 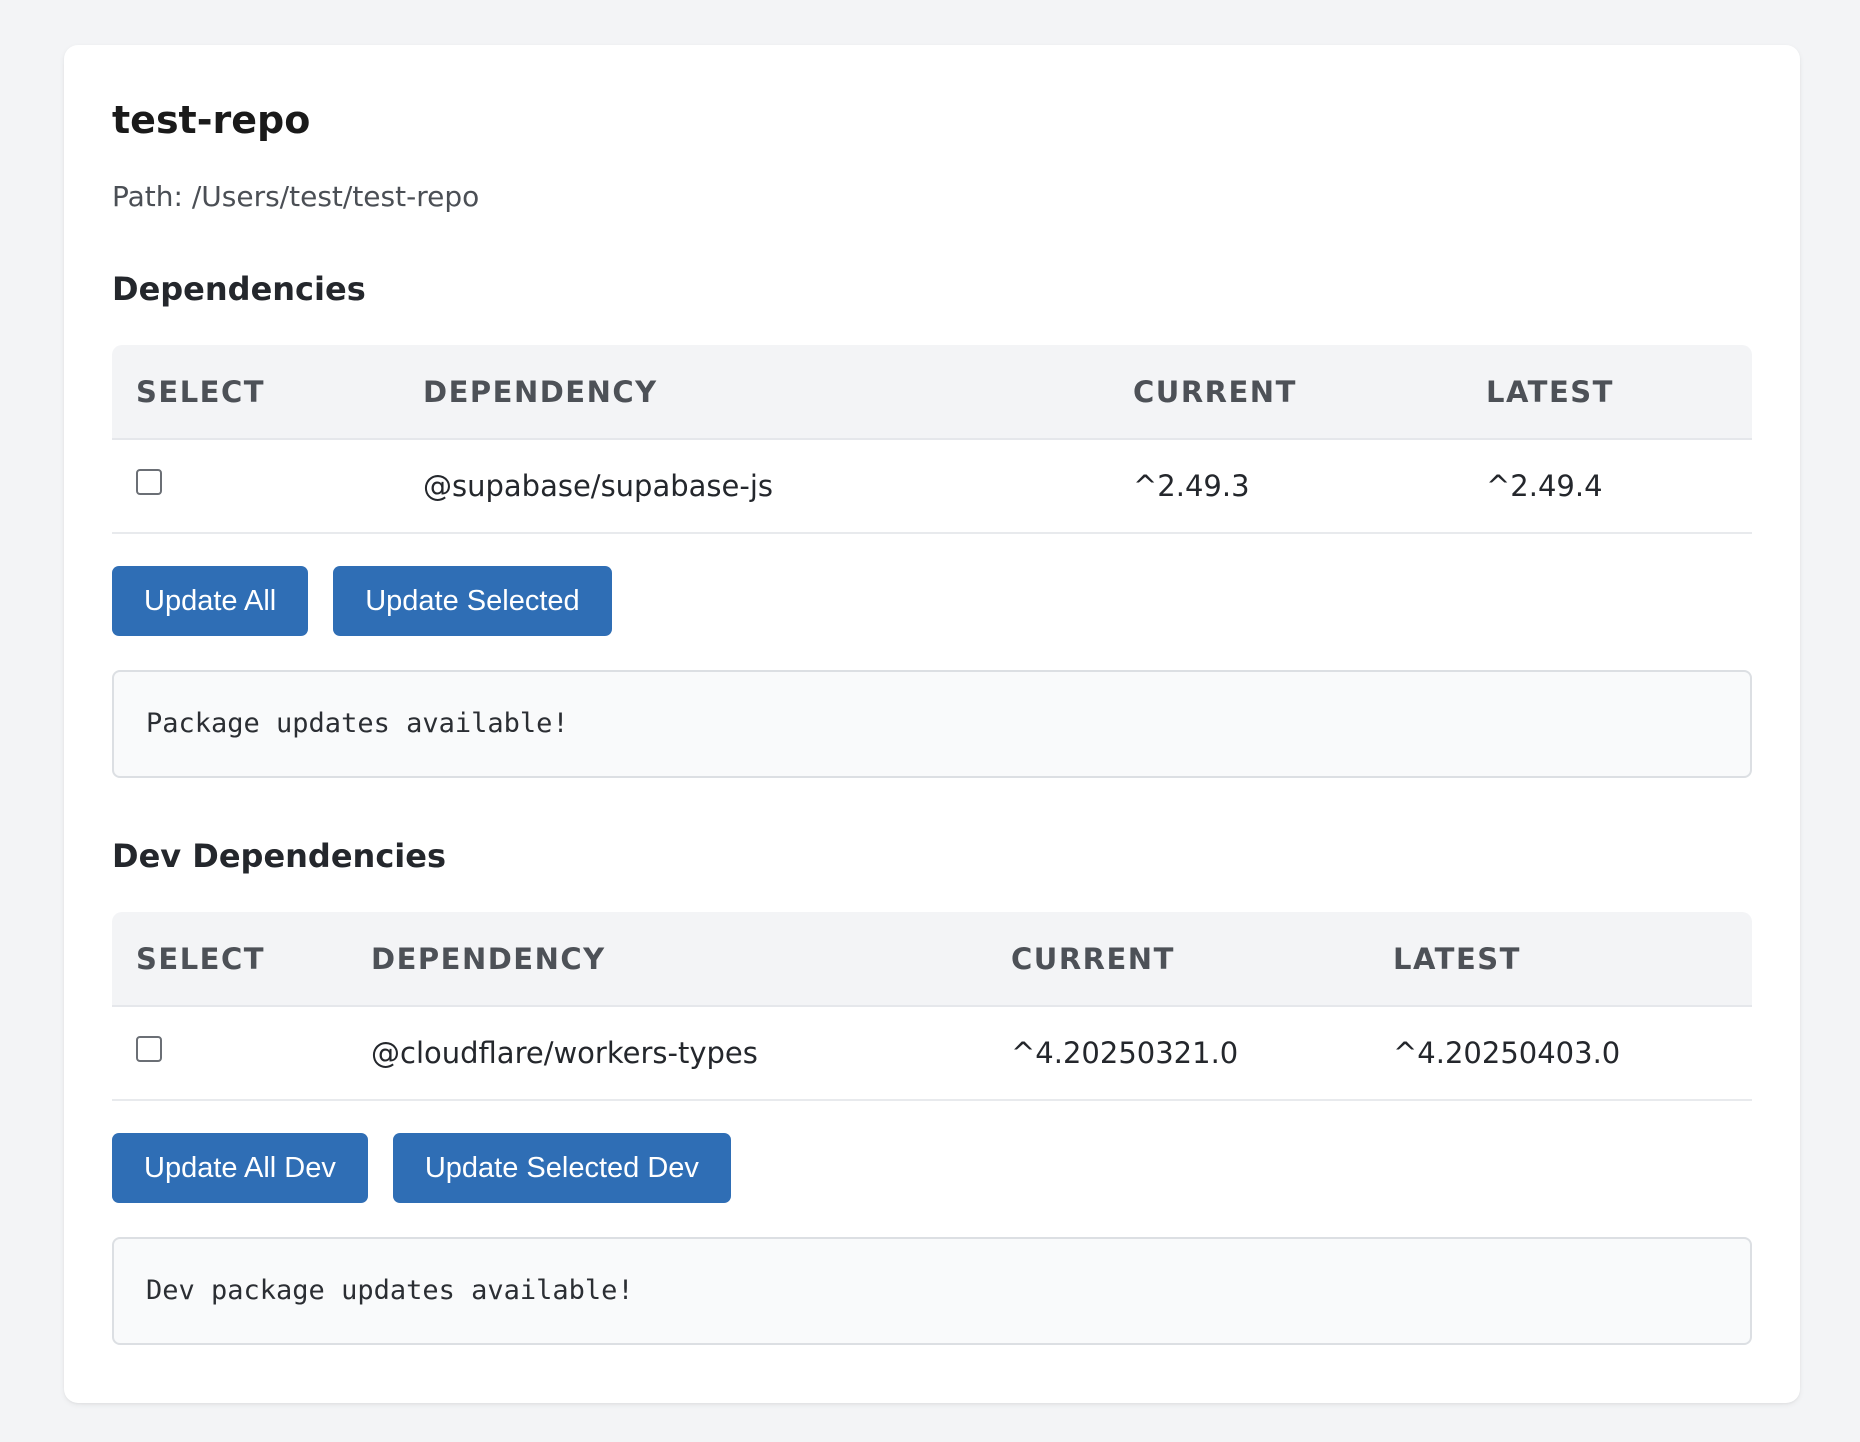 What do you see at coordinates (211, 120) in the screenshot?
I see `repo-title: test-repo` at bounding box center [211, 120].